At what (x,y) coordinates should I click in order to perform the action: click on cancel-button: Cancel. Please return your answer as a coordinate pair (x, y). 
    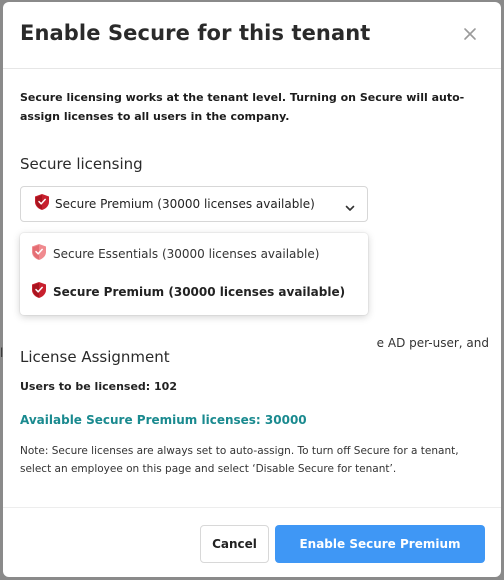
    Looking at the image, I should click on (234, 544).